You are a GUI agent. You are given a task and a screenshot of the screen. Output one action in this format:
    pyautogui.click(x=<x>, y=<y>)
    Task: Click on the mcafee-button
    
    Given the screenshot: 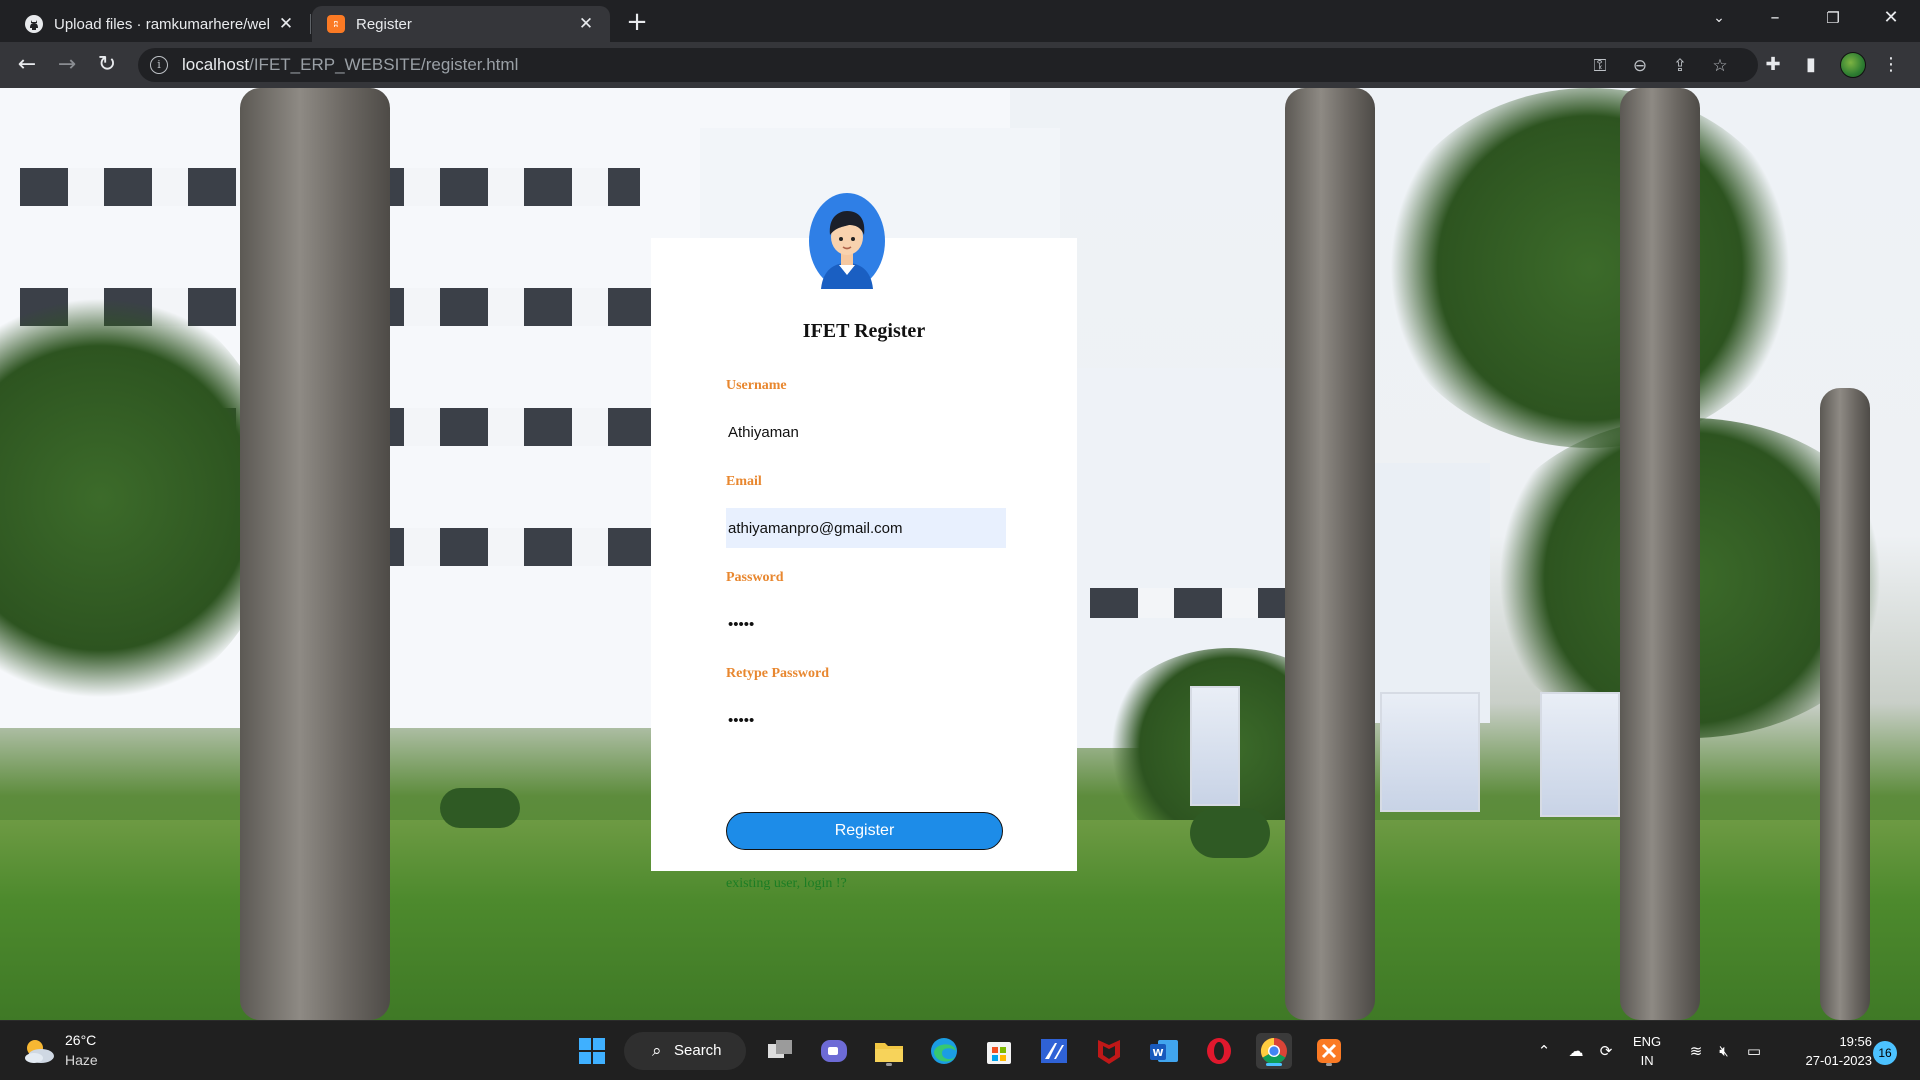 What is the action you would take?
    pyautogui.click(x=1109, y=1051)
    